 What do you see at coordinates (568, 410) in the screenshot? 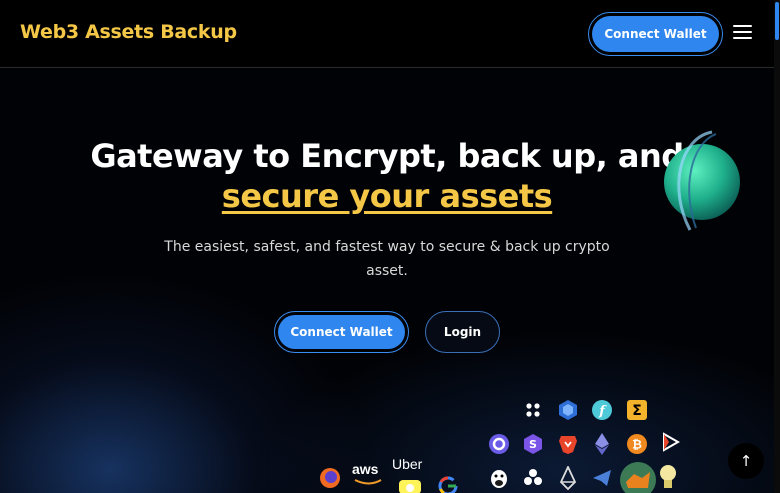
I see `kyber-icon` at bounding box center [568, 410].